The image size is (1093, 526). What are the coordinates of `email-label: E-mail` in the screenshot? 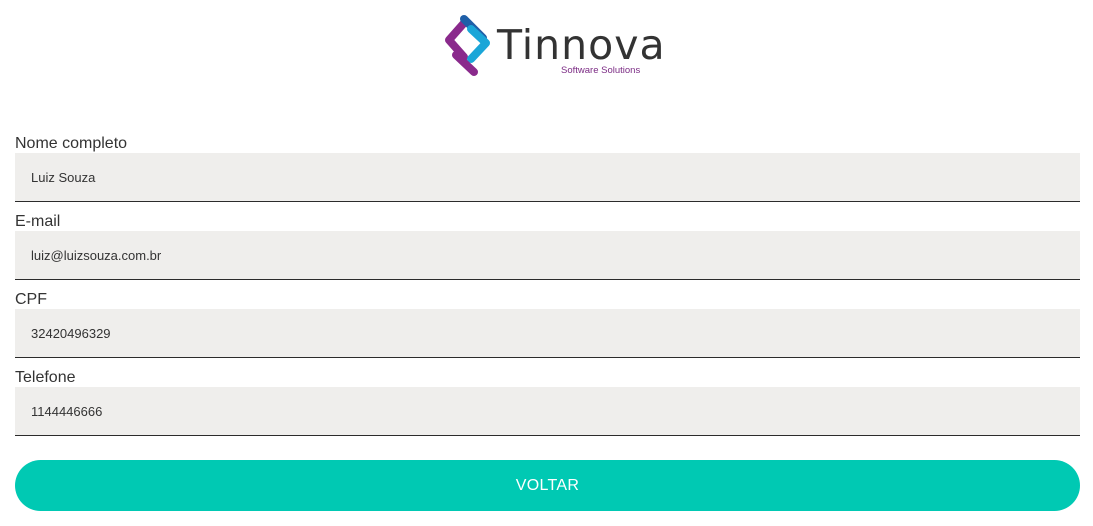 It's located at (38, 221).